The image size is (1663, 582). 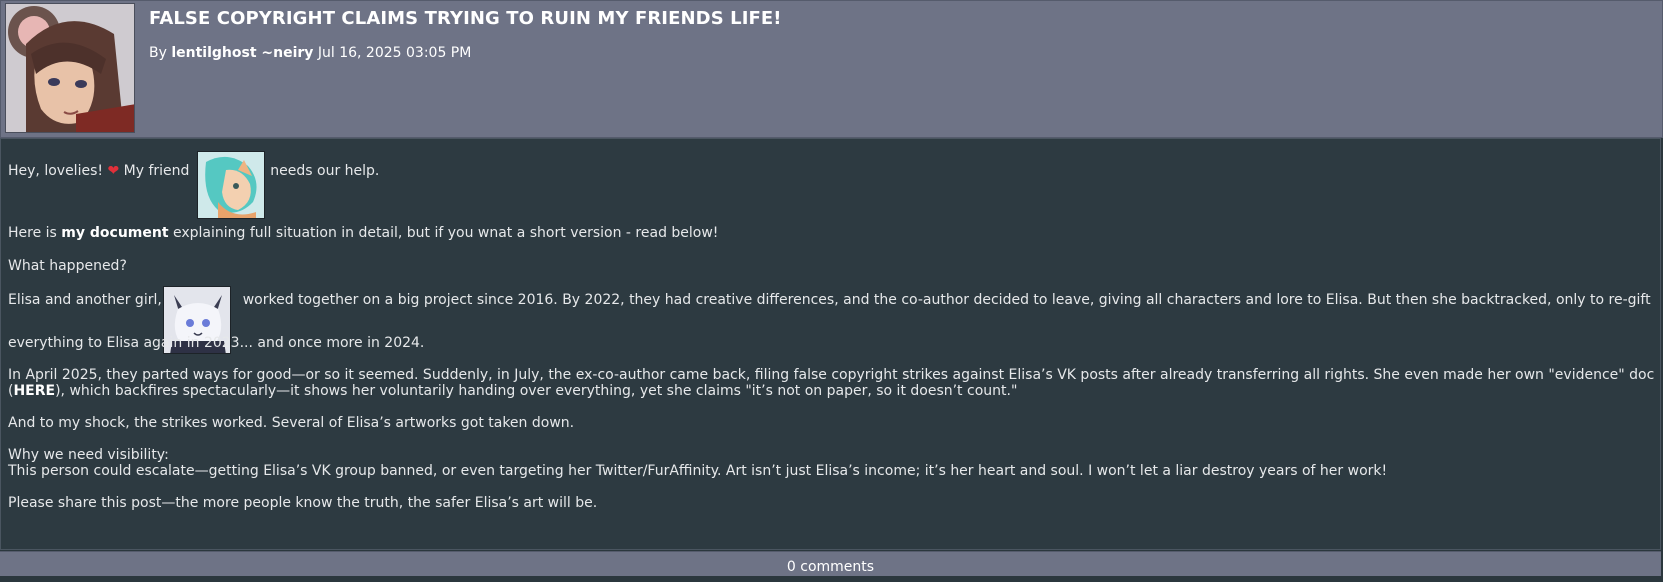 I want to click on friend-user-icon, so click(x=231, y=185).